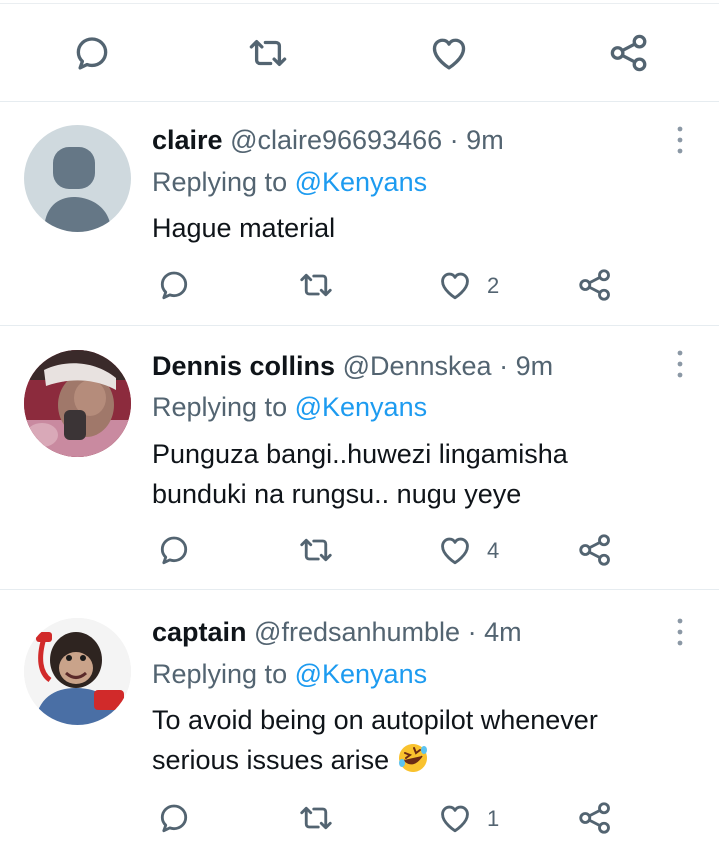 This screenshot has width=719, height=854. I want to click on tweet-text-line: bunduki na rungsu.. nugu yeye, so click(337, 494).